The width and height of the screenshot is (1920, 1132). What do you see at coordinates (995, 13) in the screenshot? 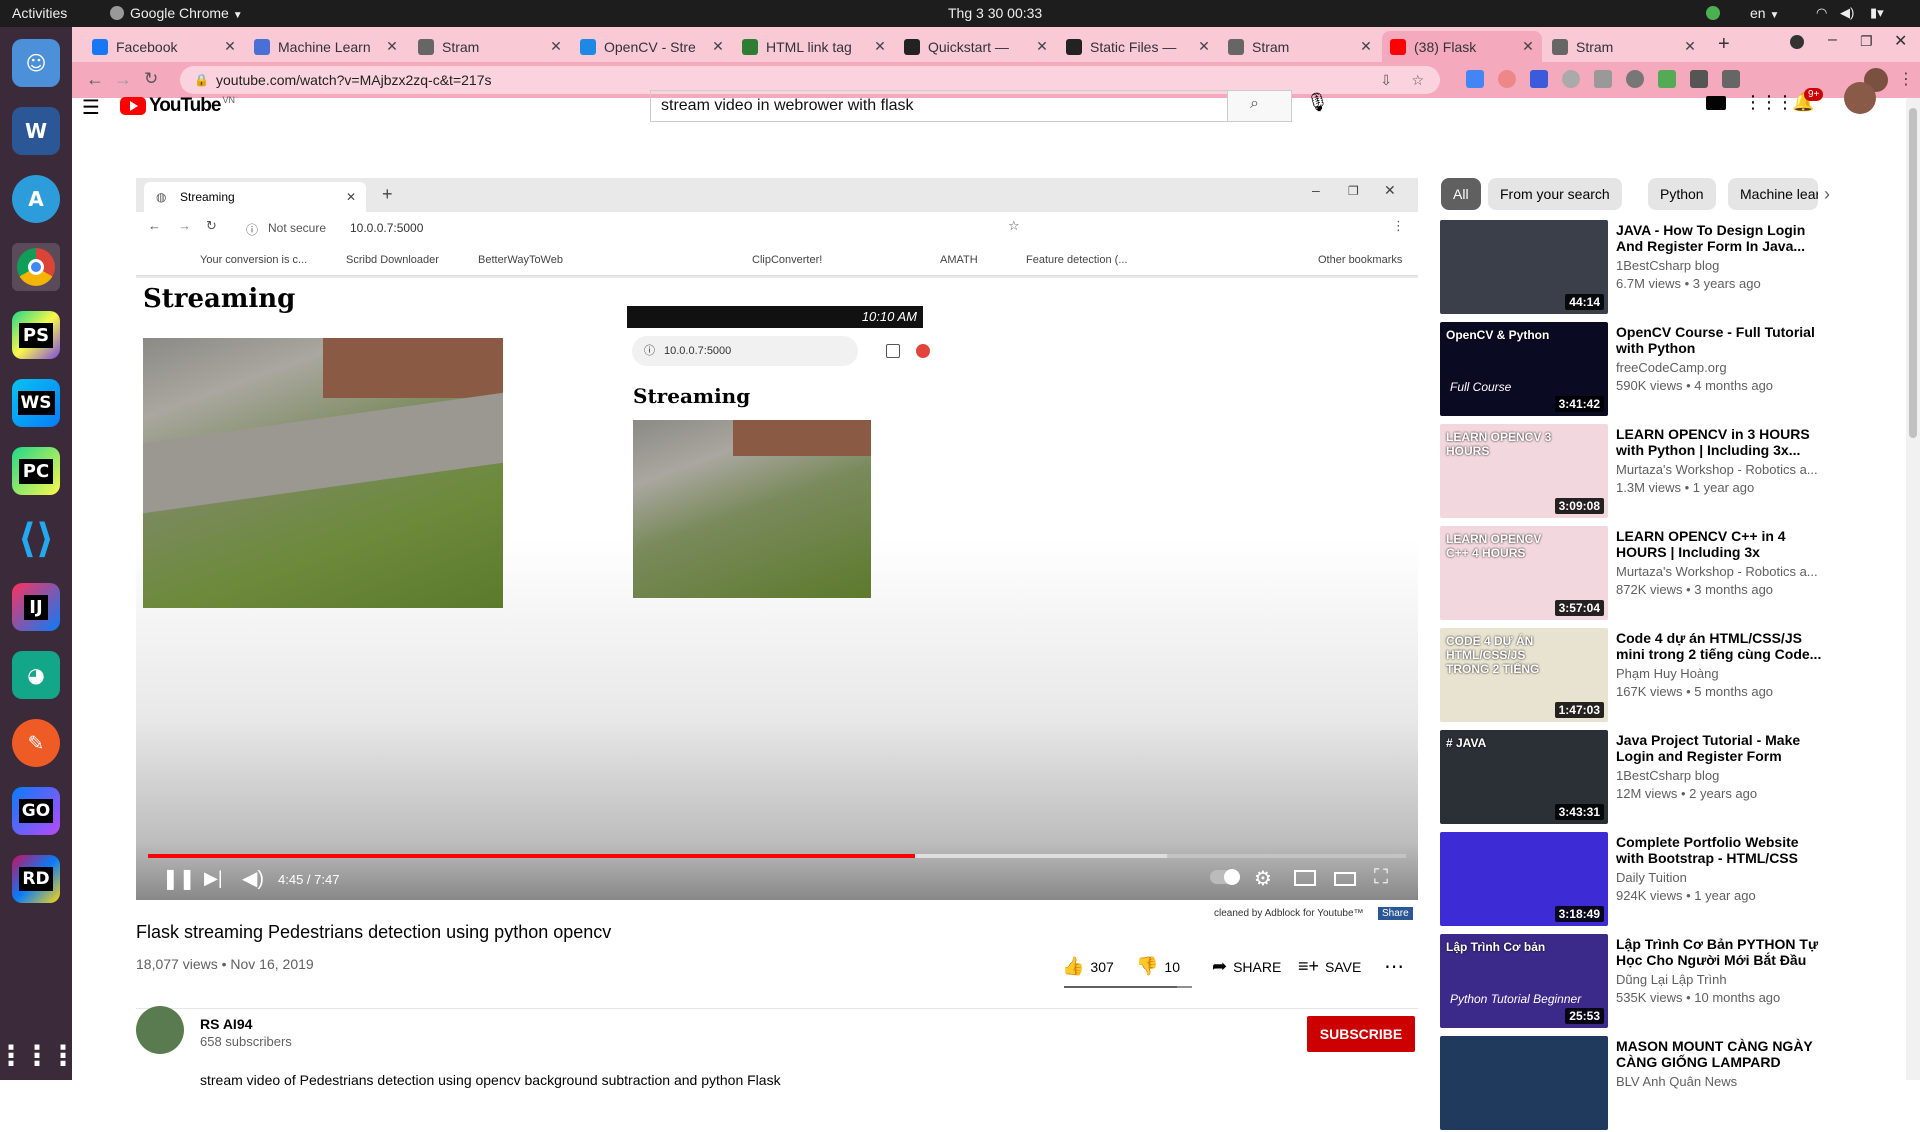
I see `clock: Thg 3 30 00:33` at bounding box center [995, 13].